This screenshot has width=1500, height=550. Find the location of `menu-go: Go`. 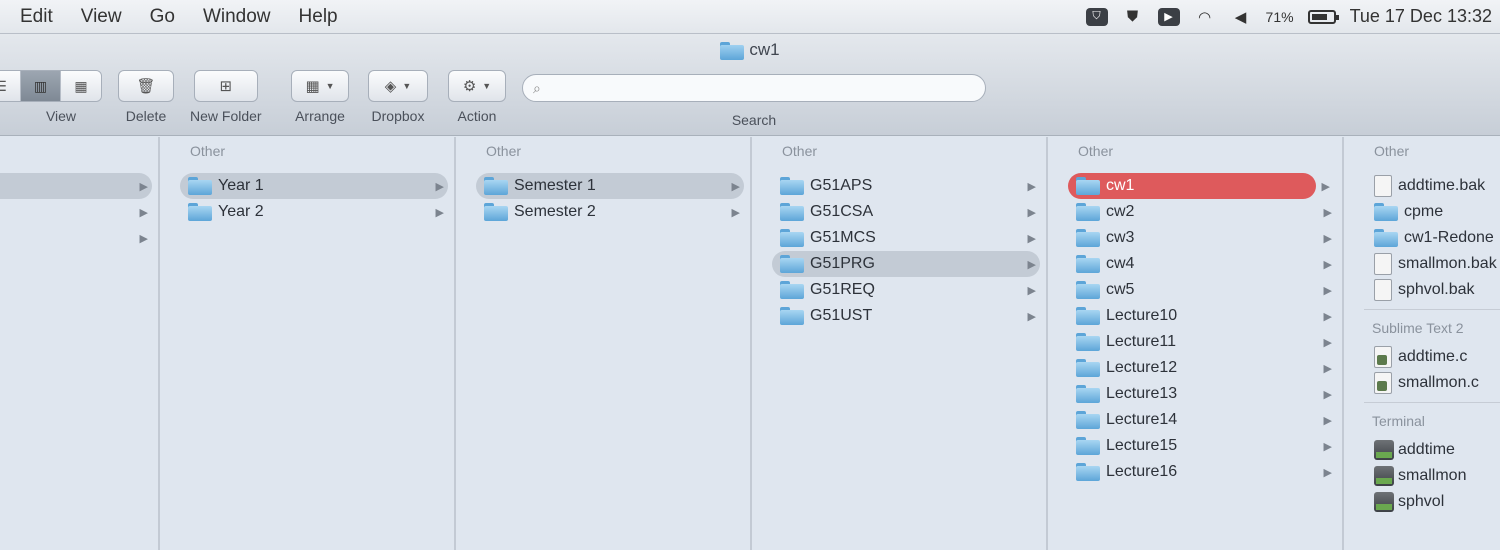

menu-go: Go is located at coordinates (162, 17).